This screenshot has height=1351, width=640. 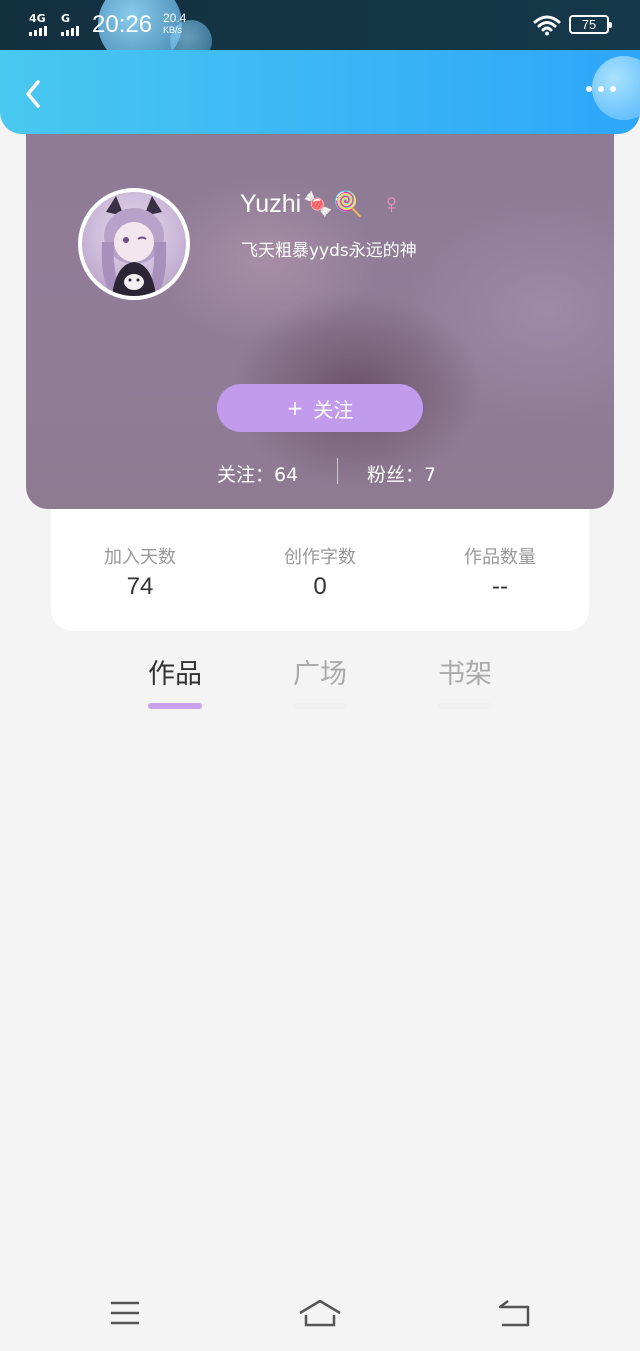 I want to click on follow-button: + 关注, so click(x=320, y=408).